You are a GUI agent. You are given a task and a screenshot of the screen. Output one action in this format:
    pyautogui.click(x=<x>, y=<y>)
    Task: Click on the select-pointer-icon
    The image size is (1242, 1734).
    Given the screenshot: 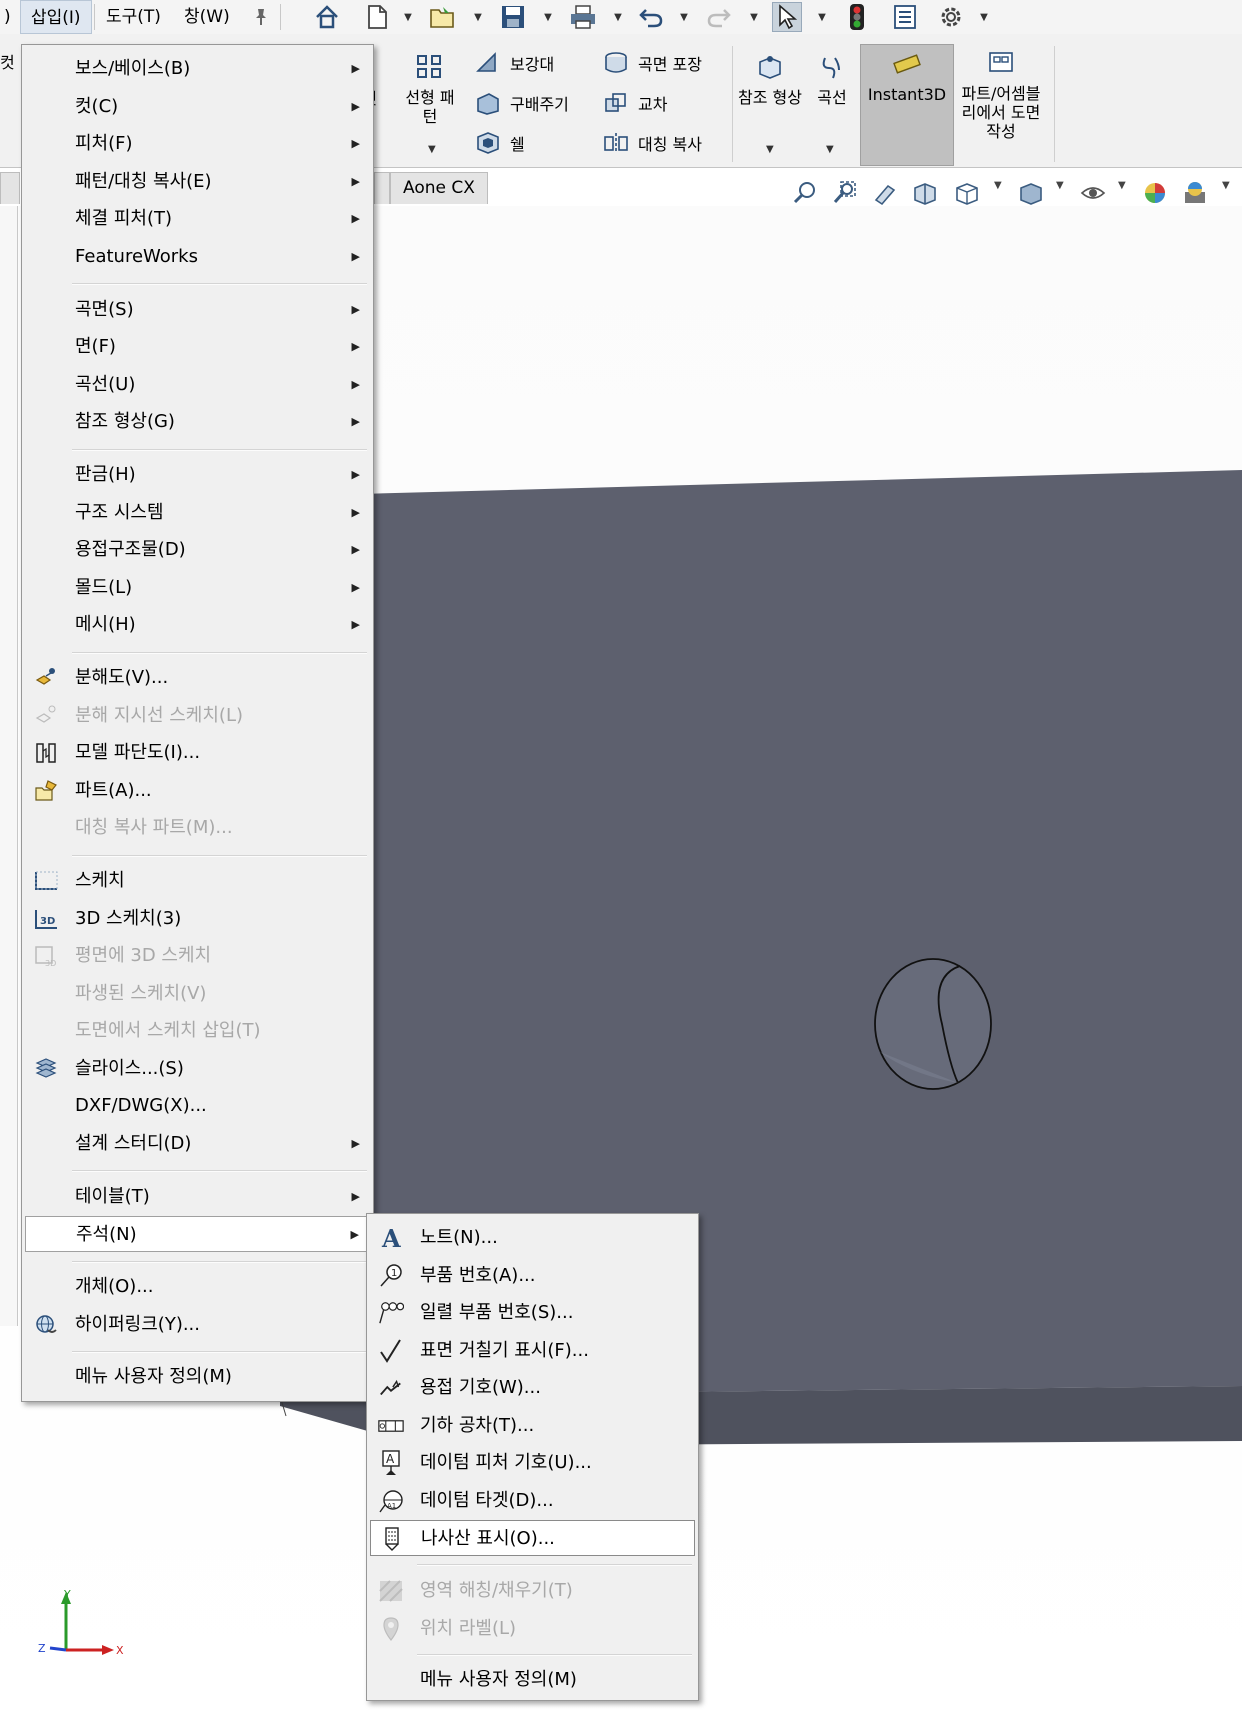 What is the action you would take?
    pyautogui.click(x=787, y=17)
    